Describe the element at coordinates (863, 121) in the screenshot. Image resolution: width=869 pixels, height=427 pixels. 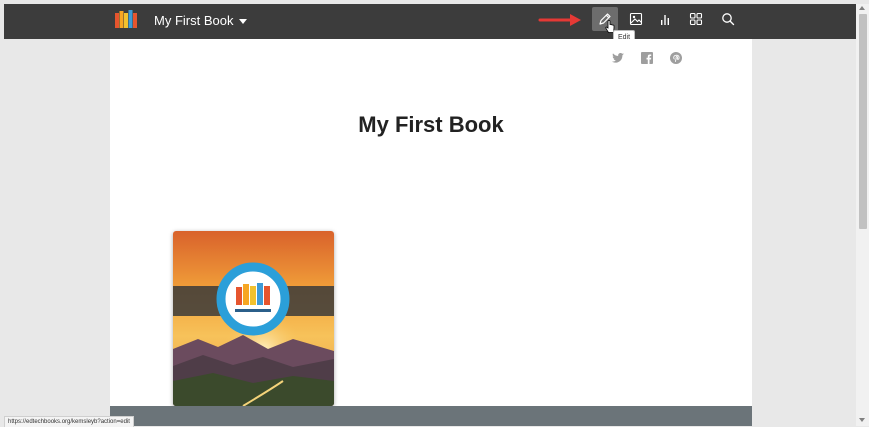
I see `scrollbar-thumb` at that location.